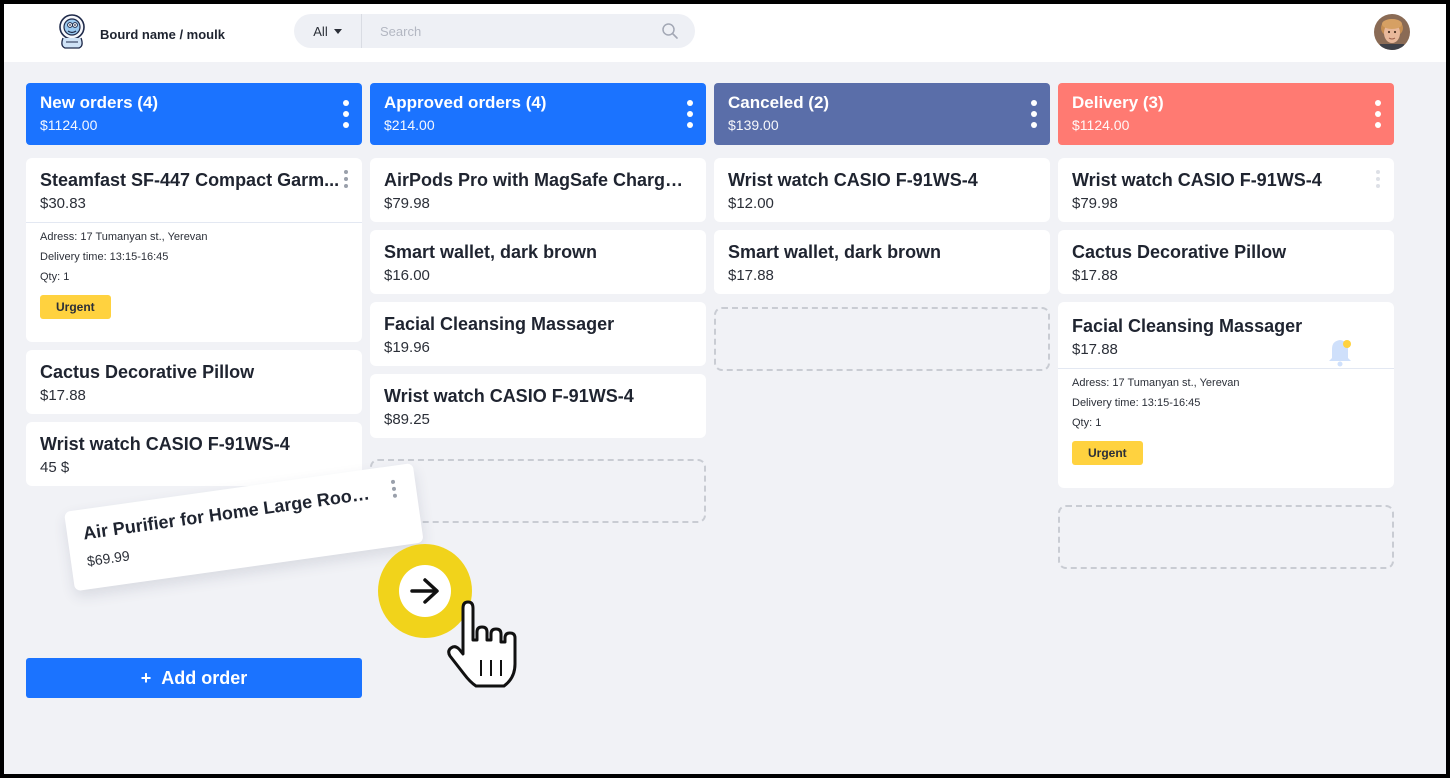 The width and height of the screenshot is (1450, 778). What do you see at coordinates (204, 677) in the screenshot?
I see `add-order-label: Add order` at bounding box center [204, 677].